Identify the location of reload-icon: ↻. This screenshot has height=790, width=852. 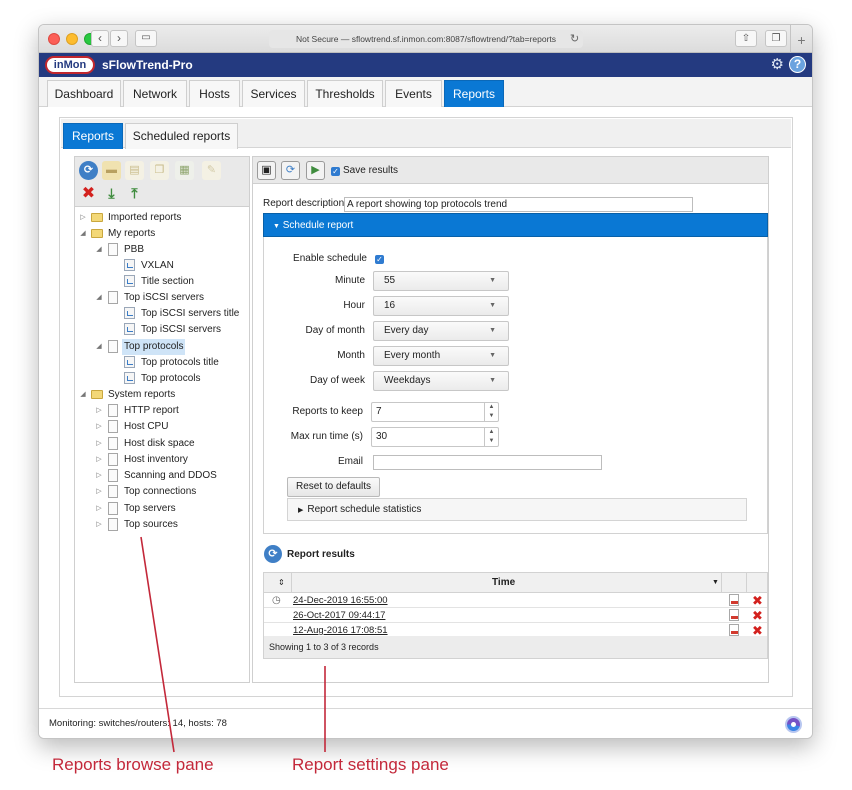
(574, 39).